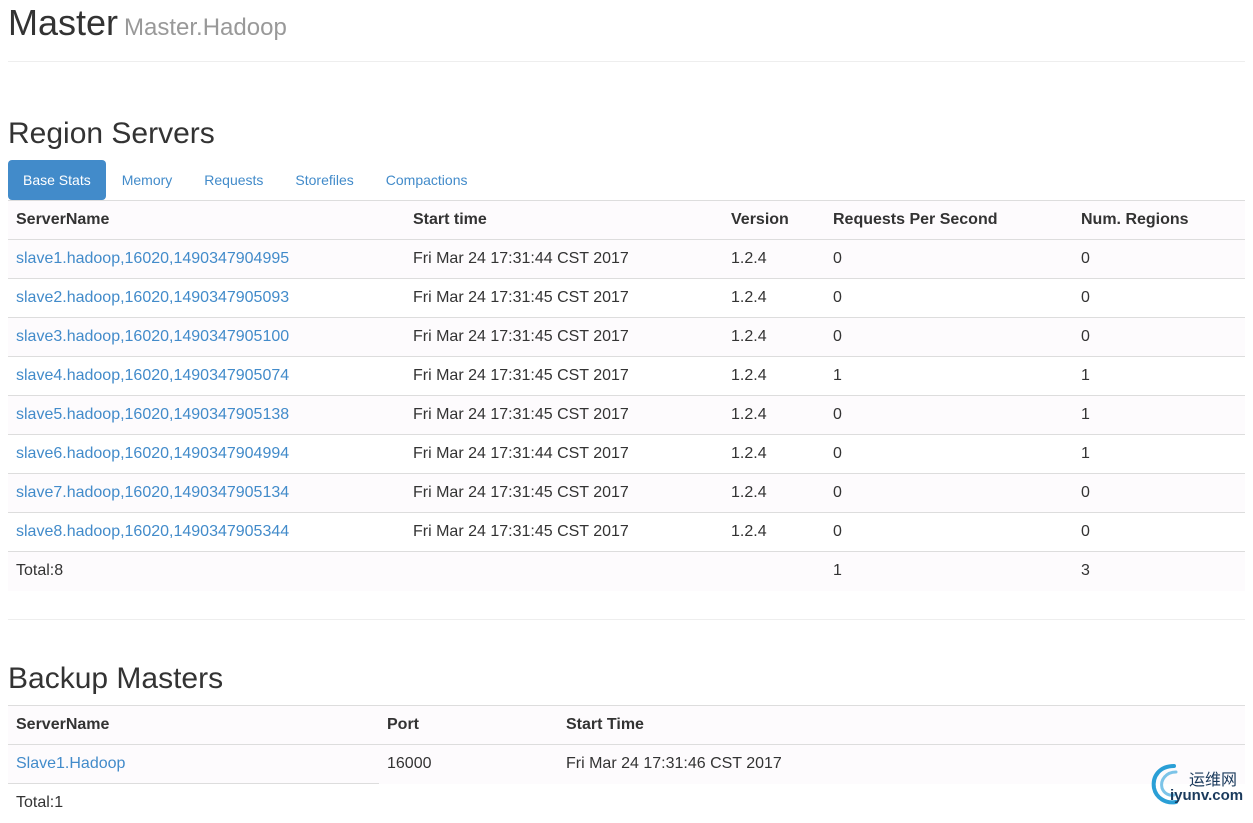  I want to click on cell-servername: slave8.hadoop,16020,1490347905344, so click(206, 532).